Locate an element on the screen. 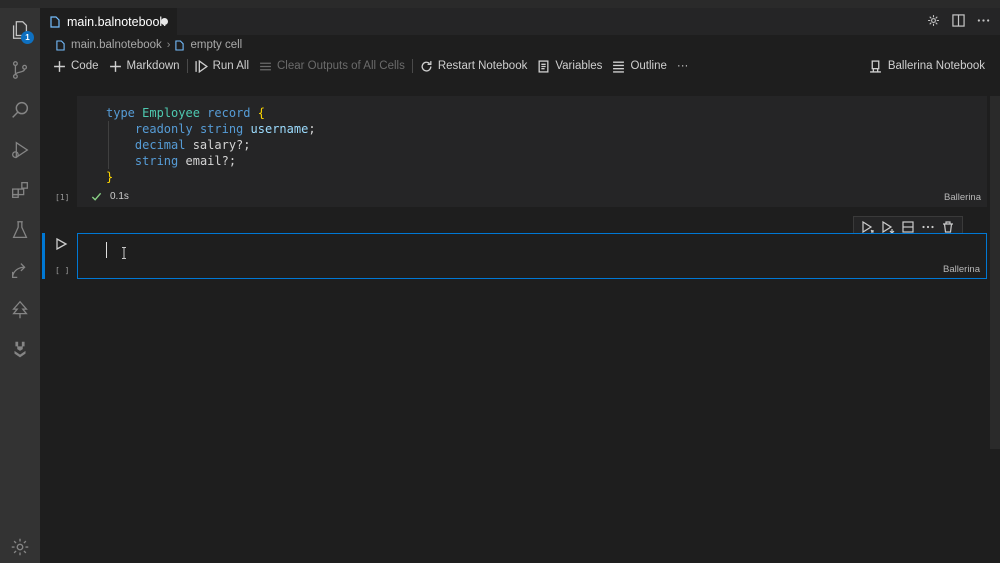  run-all-icon is located at coordinates (201, 66).